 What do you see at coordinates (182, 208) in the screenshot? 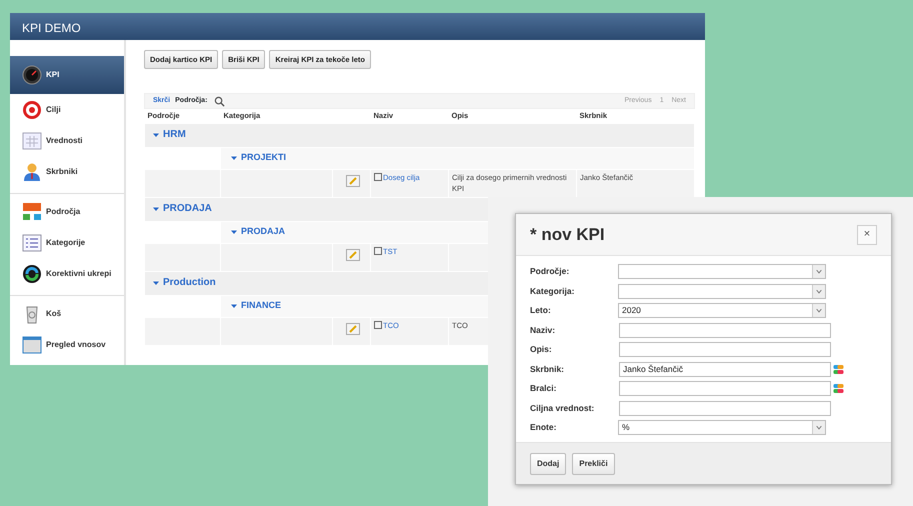
I see `group-toggle: PRODAJA` at bounding box center [182, 208].